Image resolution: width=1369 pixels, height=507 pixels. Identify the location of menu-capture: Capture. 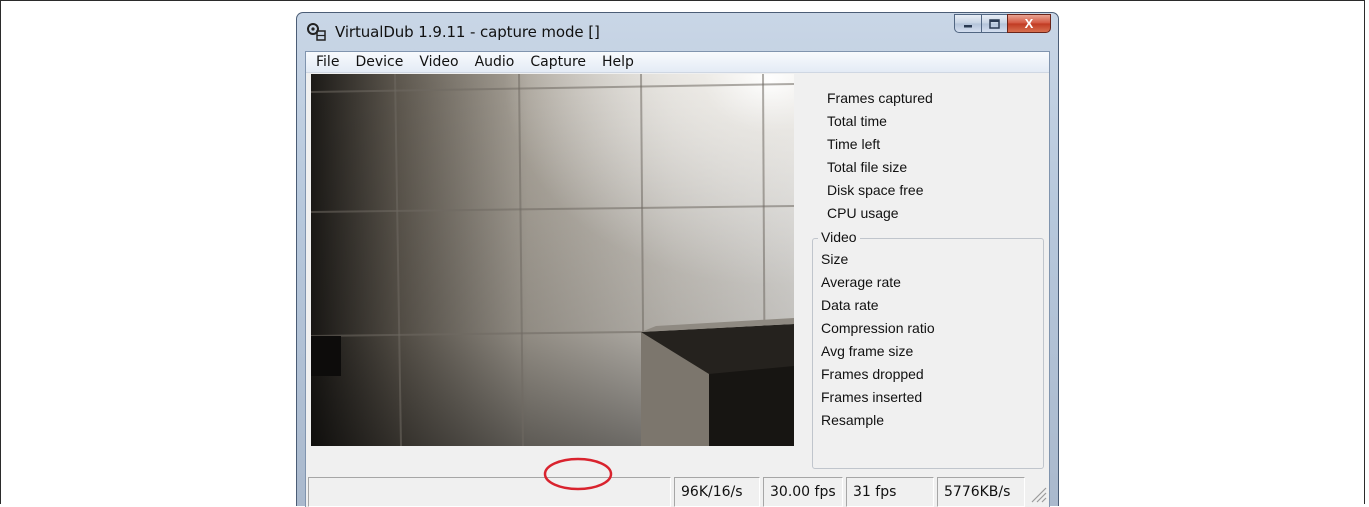
(558, 62).